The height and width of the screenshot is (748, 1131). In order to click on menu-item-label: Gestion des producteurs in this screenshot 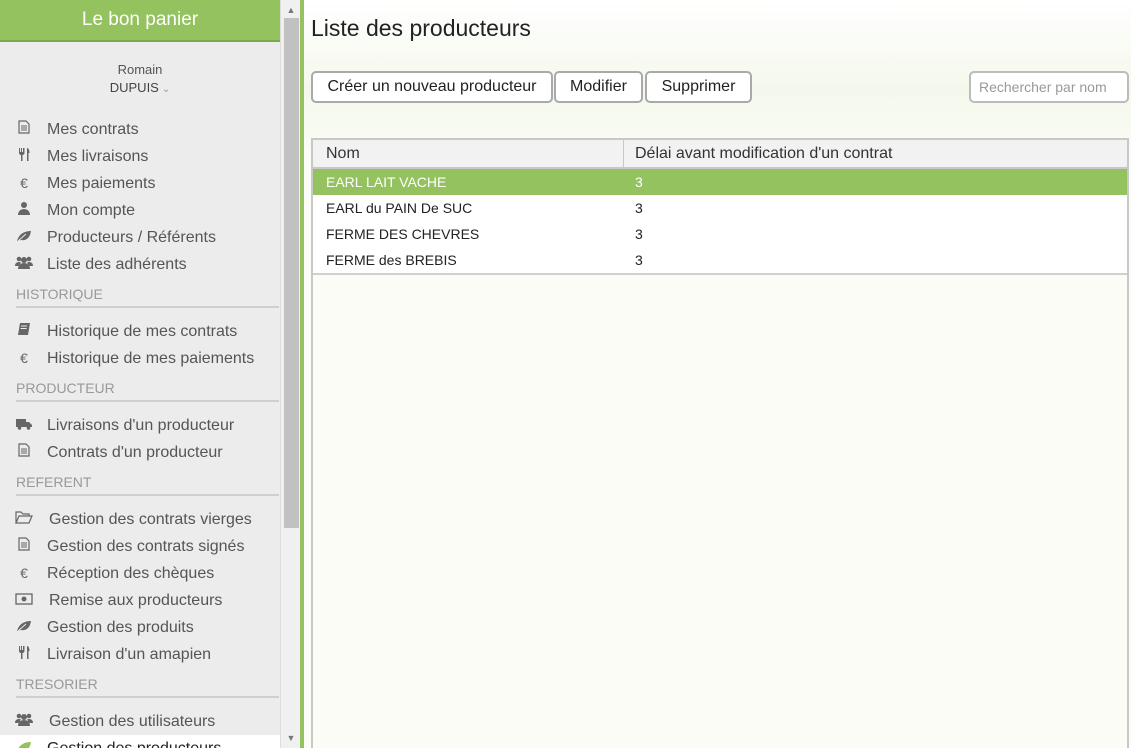, I will do `click(134, 741)`.